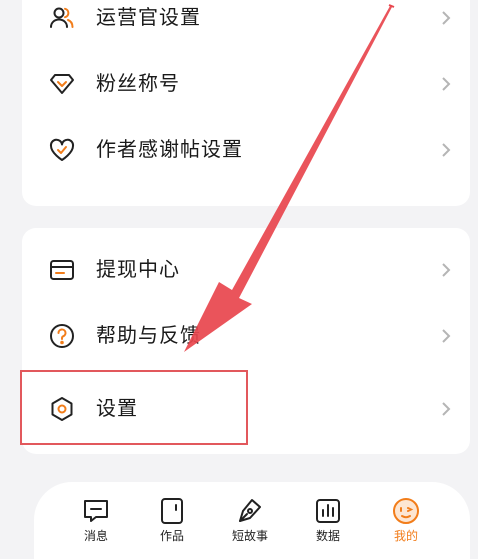  I want to click on tab-messages: 消息, so click(96, 526).